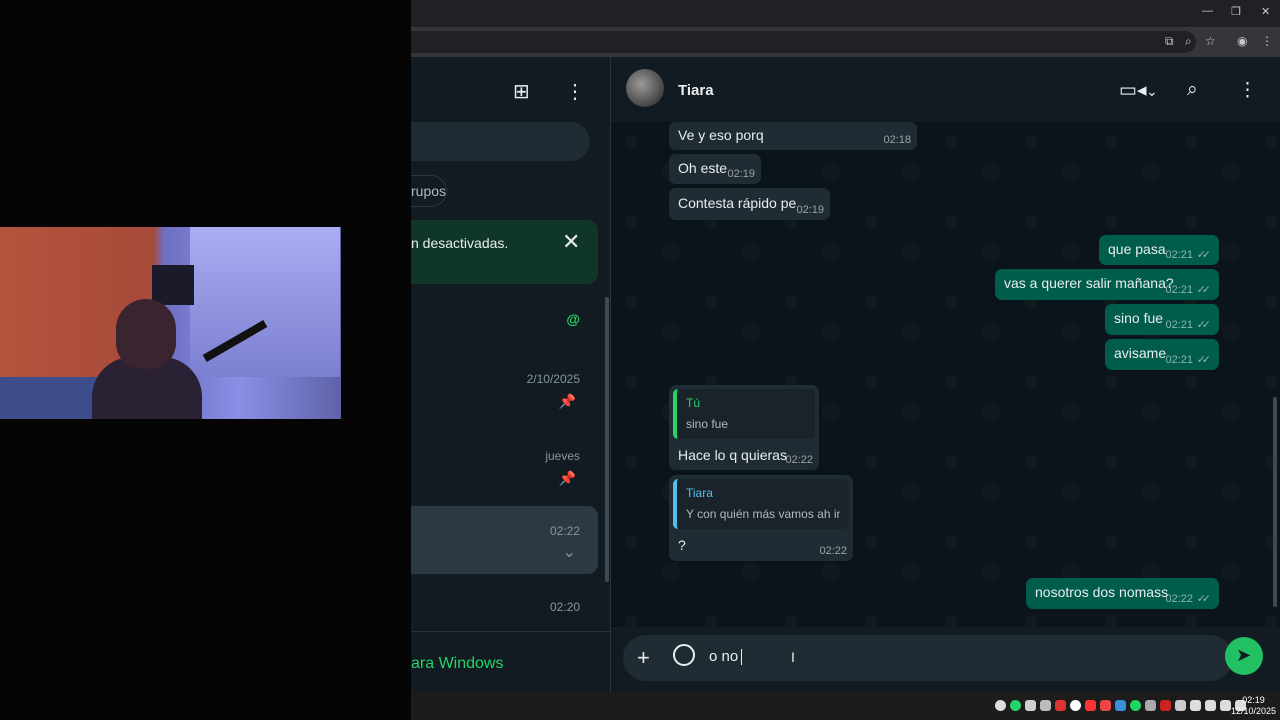 The image size is (1280, 720). I want to click on message-bubble-incoming: Contesta rápido pe 02:19, so click(749, 204).